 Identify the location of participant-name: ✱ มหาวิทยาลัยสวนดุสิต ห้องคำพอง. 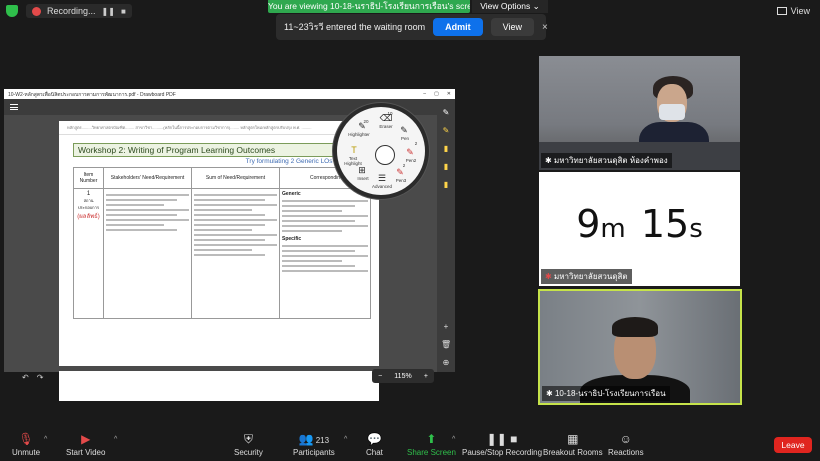
(606, 160).